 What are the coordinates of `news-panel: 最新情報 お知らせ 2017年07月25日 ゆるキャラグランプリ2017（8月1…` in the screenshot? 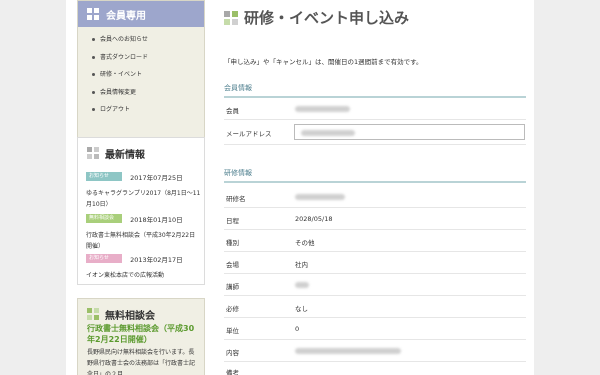 It's located at (141, 211).